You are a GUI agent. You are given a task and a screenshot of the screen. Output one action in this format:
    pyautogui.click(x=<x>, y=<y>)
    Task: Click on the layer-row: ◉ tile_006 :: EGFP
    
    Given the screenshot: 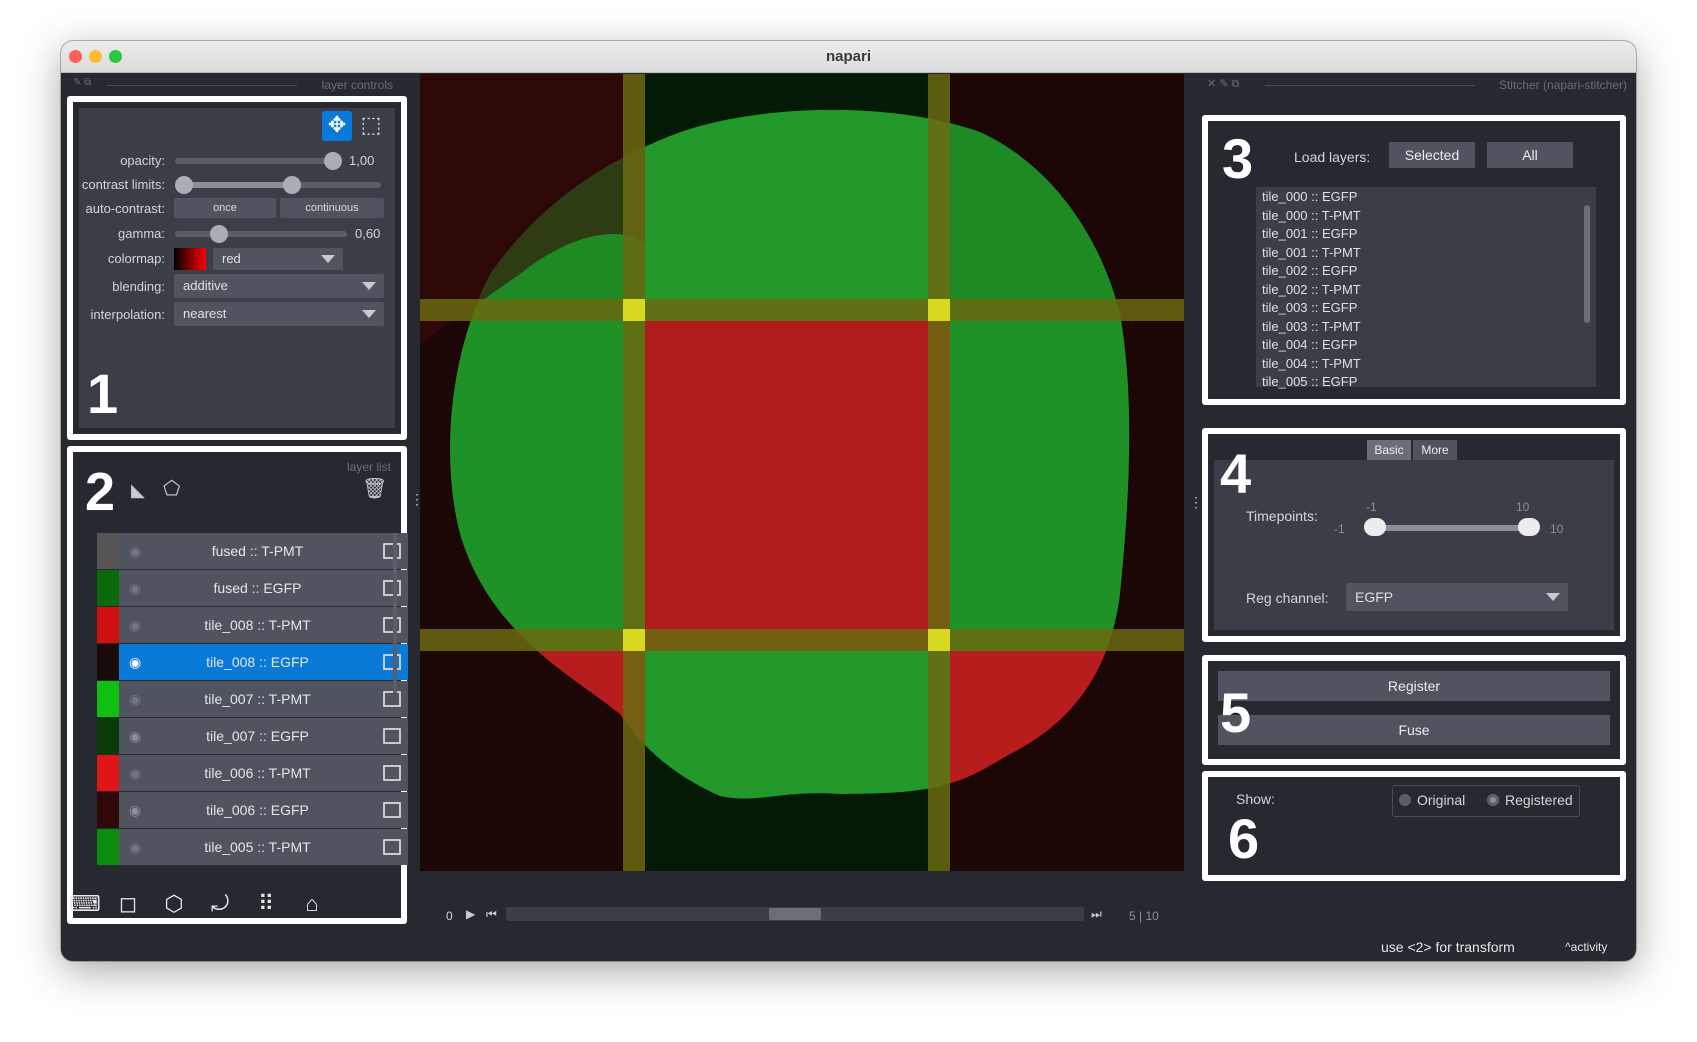 What is the action you would take?
    pyautogui.click(x=252, y=810)
    